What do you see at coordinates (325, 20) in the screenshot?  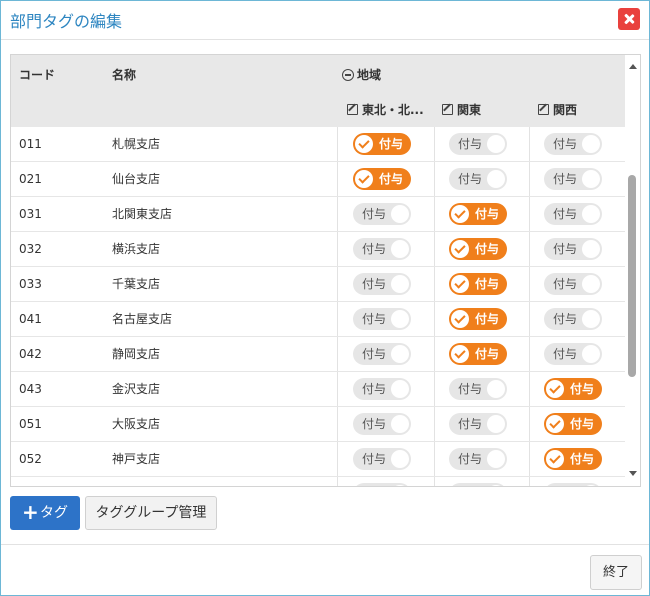 I see `dialog-titlebar: 部門タグの編集` at bounding box center [325, 20].